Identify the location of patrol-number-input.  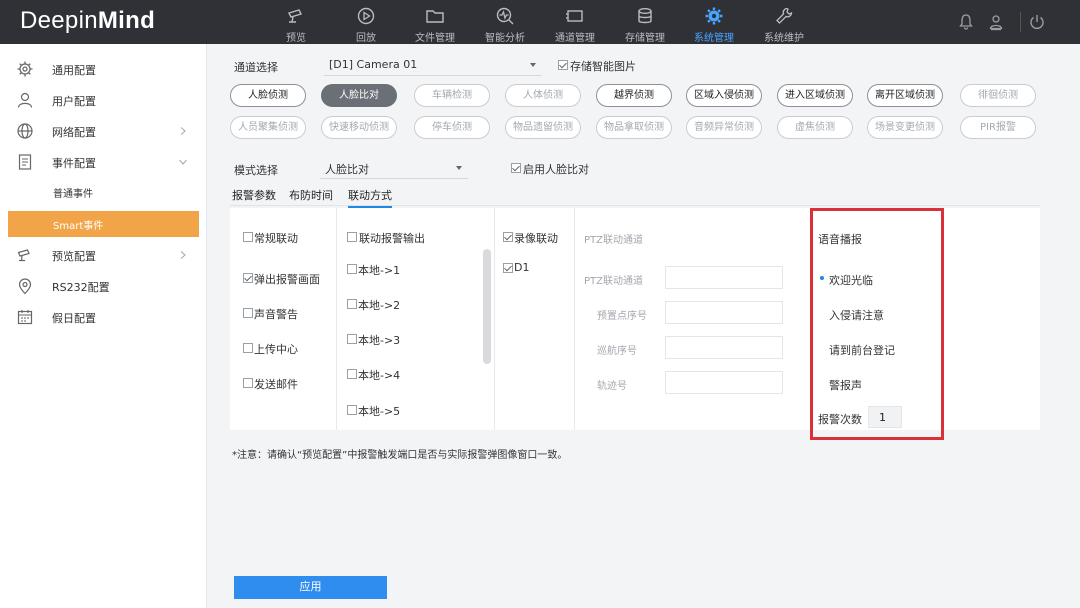
(724, 347).